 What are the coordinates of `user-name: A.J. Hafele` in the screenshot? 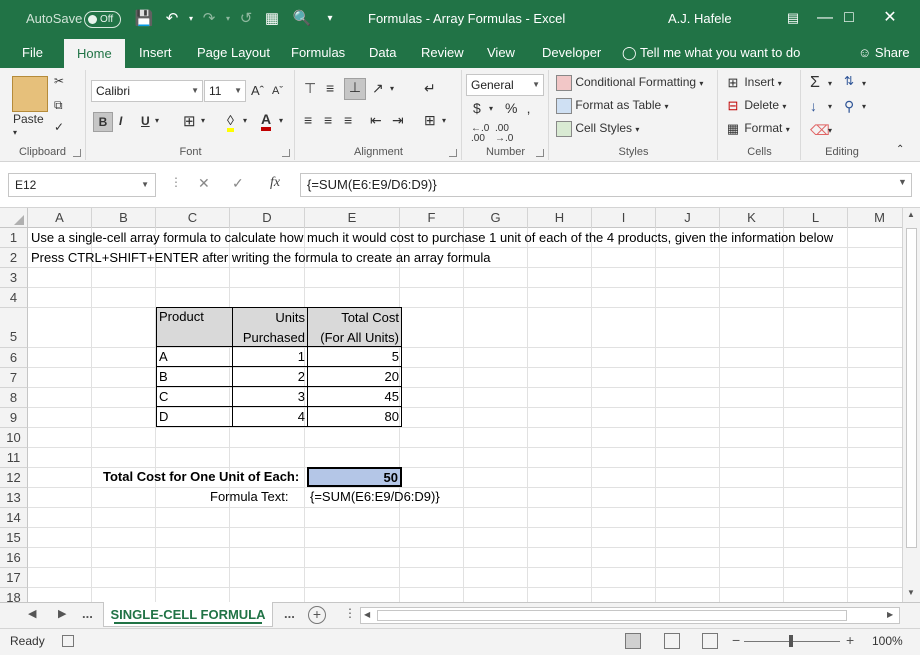 It's located at (700, 18).